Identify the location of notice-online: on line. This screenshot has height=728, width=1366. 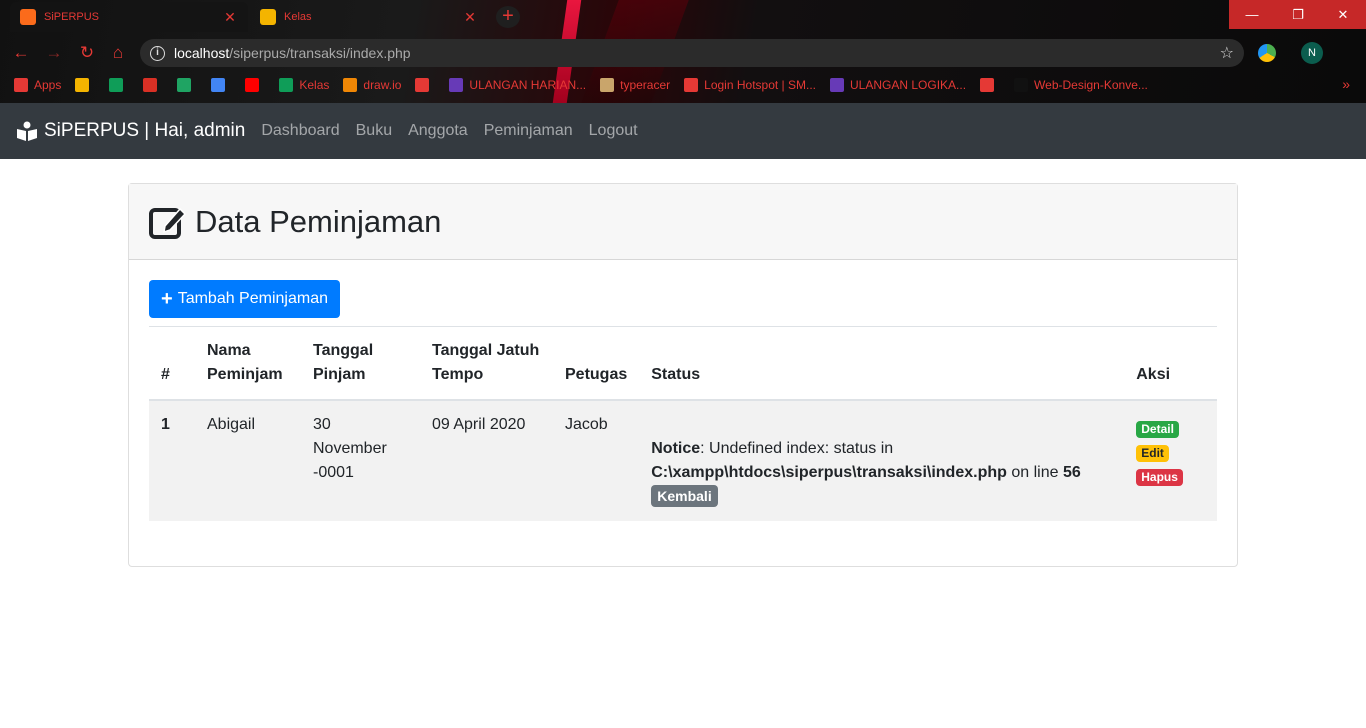
(1034, 472).